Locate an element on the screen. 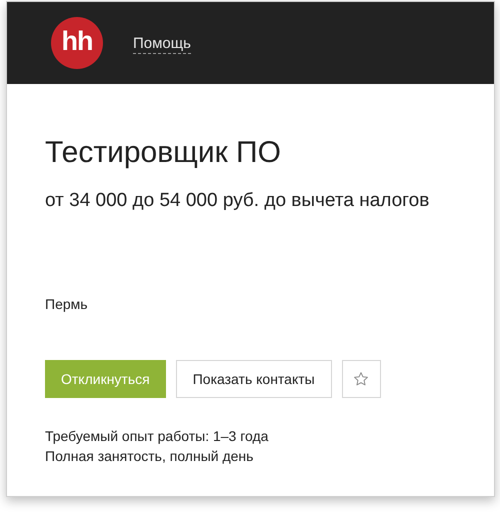 The height and width of the screenshot is (516, 500). star-icon is located at coordinates (361, 379).